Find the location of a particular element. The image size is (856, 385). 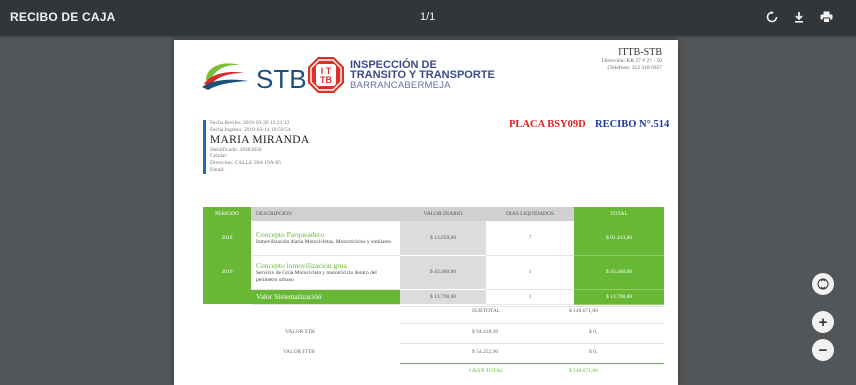

ittb-line-2: TRANSITO Y TRANSPORTE is located at coordinates (422, 75).